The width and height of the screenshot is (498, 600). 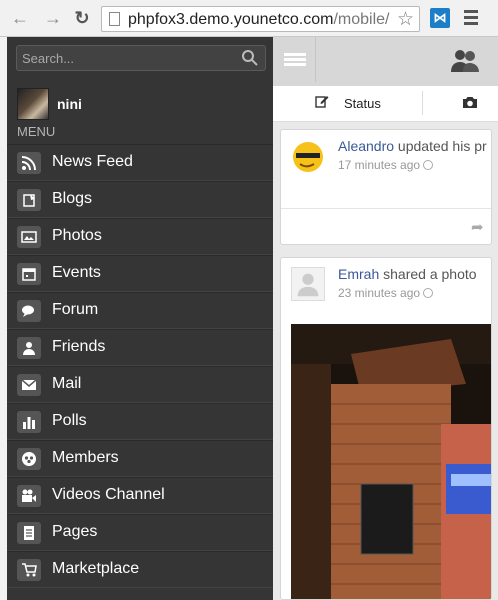 I want to click on sidebar-item-label: Members, so click(x=85, y=457).